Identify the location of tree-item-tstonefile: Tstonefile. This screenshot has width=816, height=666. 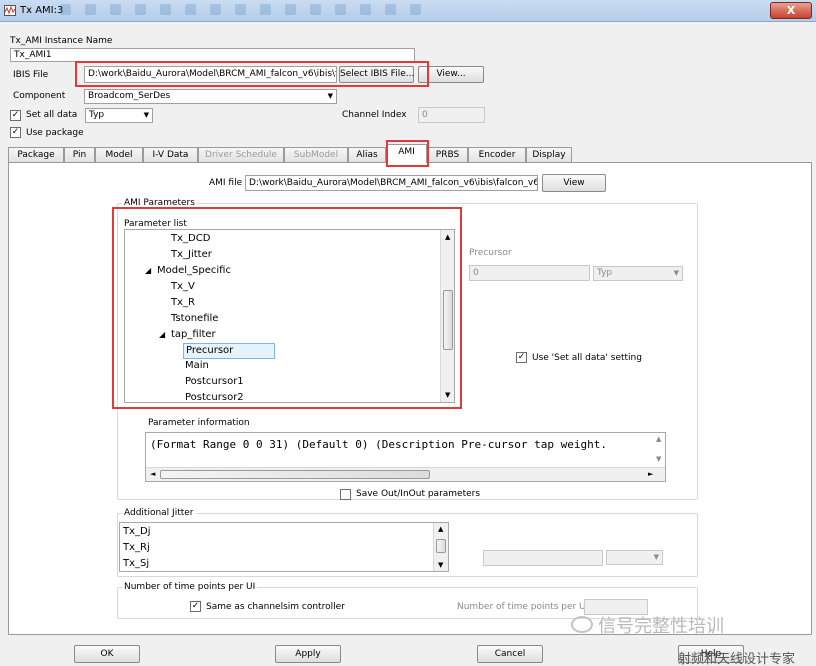
(194, 318).